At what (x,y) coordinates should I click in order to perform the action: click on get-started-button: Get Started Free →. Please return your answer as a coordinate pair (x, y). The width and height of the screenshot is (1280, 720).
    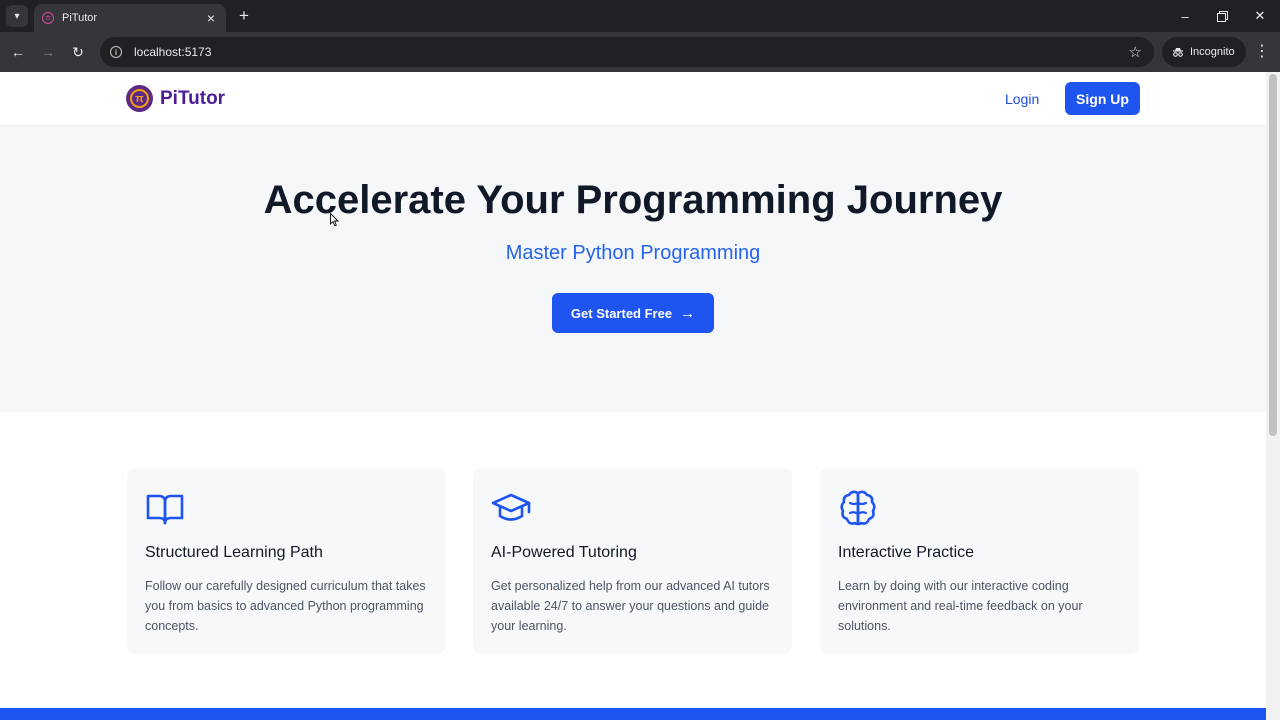
    Looking at the image, I should click on (633, 313).